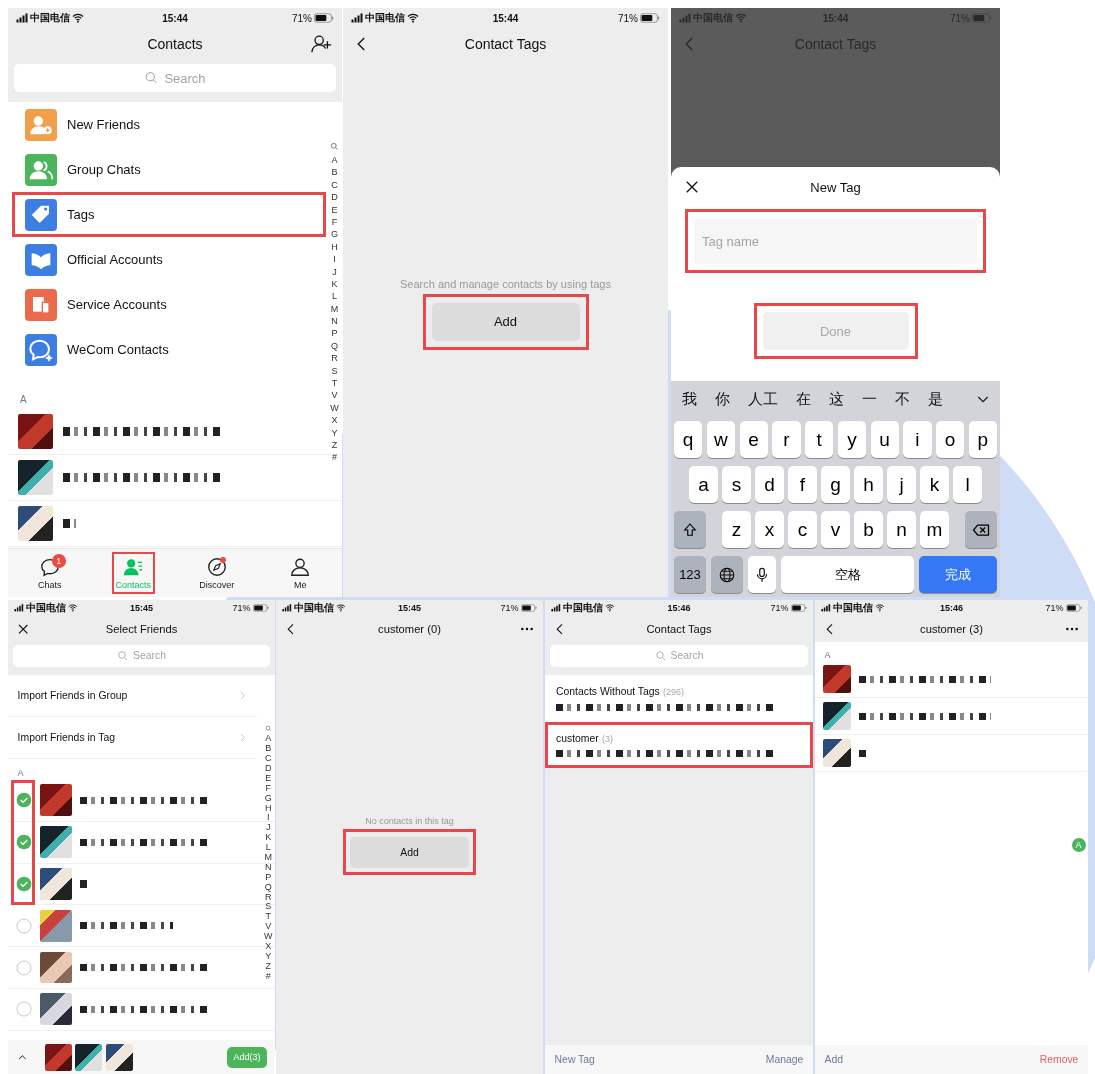  What do you see at coordinates (901, 484) in the screenshot?
I see `letter-key: j` at bounding box center [901, 484].